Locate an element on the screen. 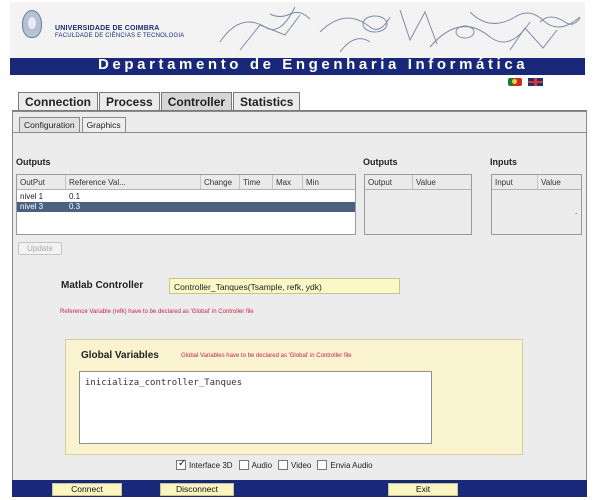 This screenshot has width=595, height=500. exit-button: Exit is located at coordinates (423, 489).